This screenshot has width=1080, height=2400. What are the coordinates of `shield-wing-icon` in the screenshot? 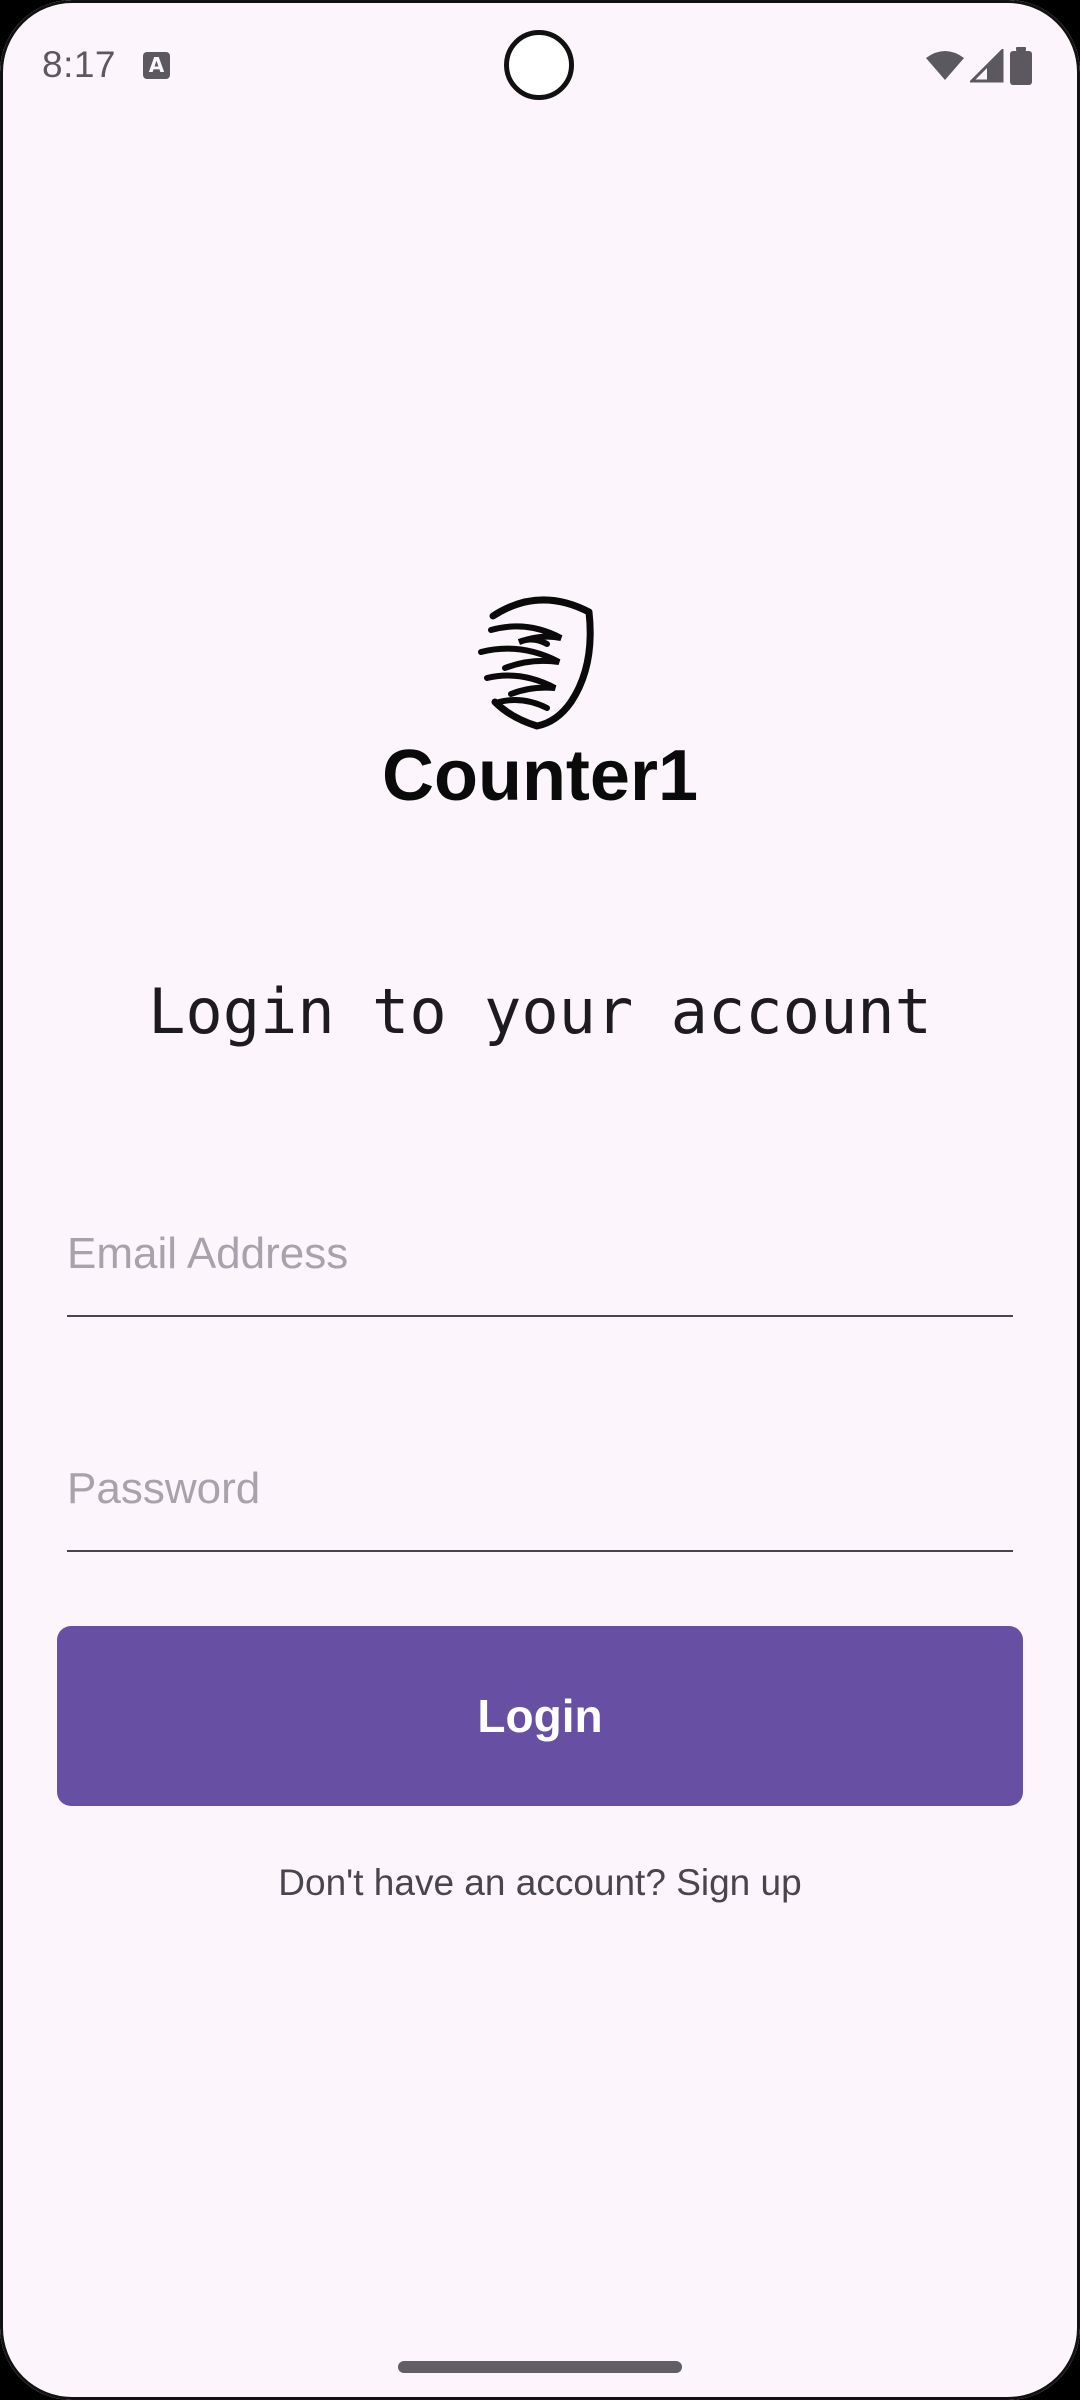 It's located at (536, 663).